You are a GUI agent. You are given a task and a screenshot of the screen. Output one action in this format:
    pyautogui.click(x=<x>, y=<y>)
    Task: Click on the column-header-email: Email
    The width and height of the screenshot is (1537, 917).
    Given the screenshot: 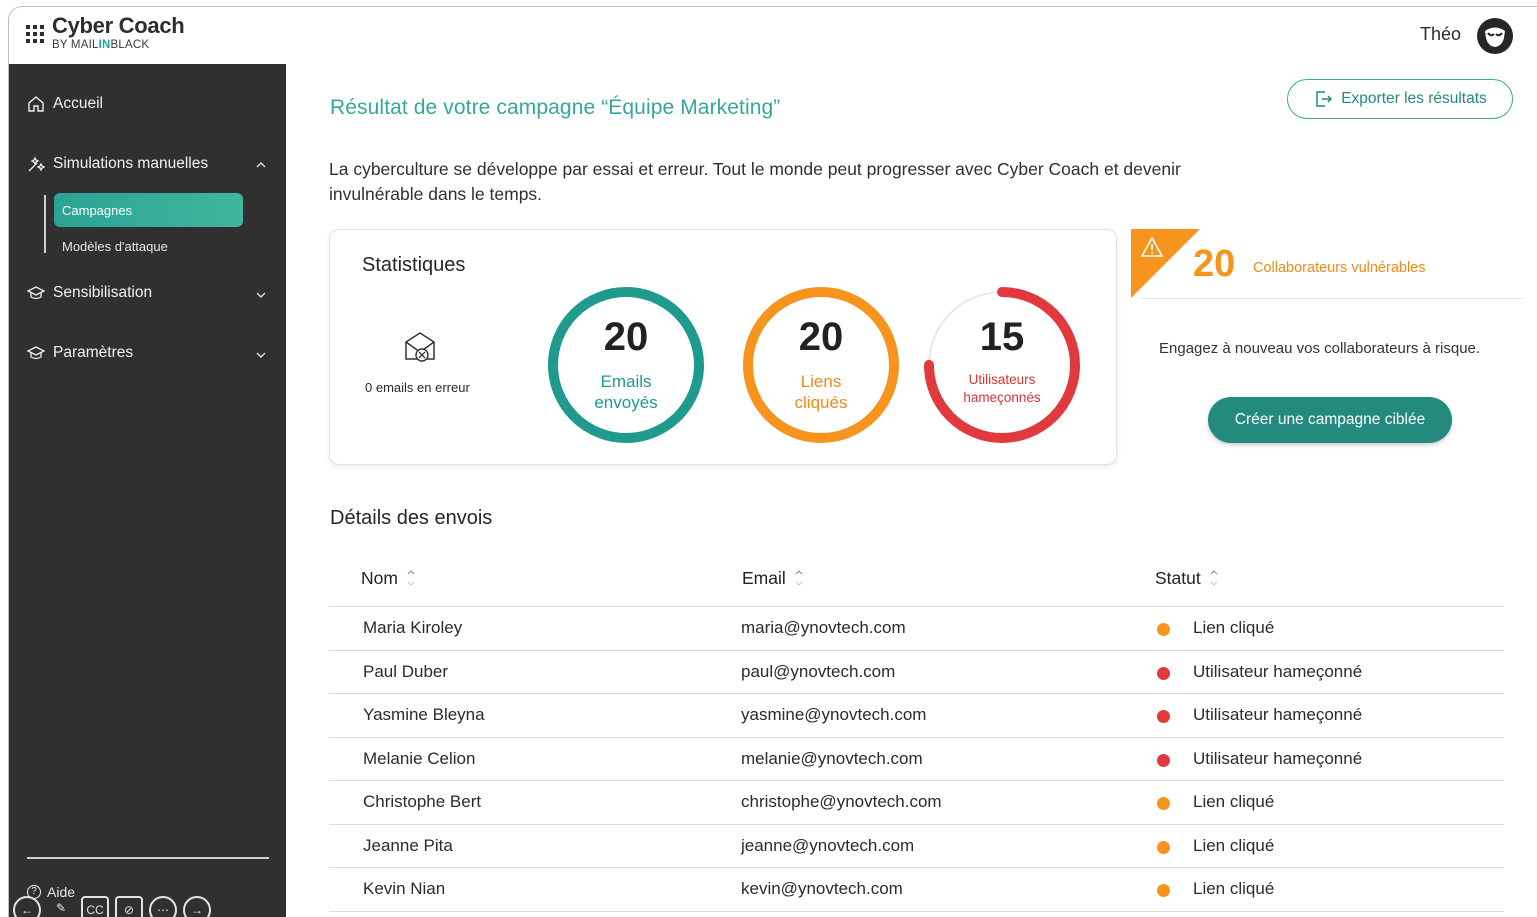 What is the action you would take?
    pyautogui.click(x=773, y=578)
    